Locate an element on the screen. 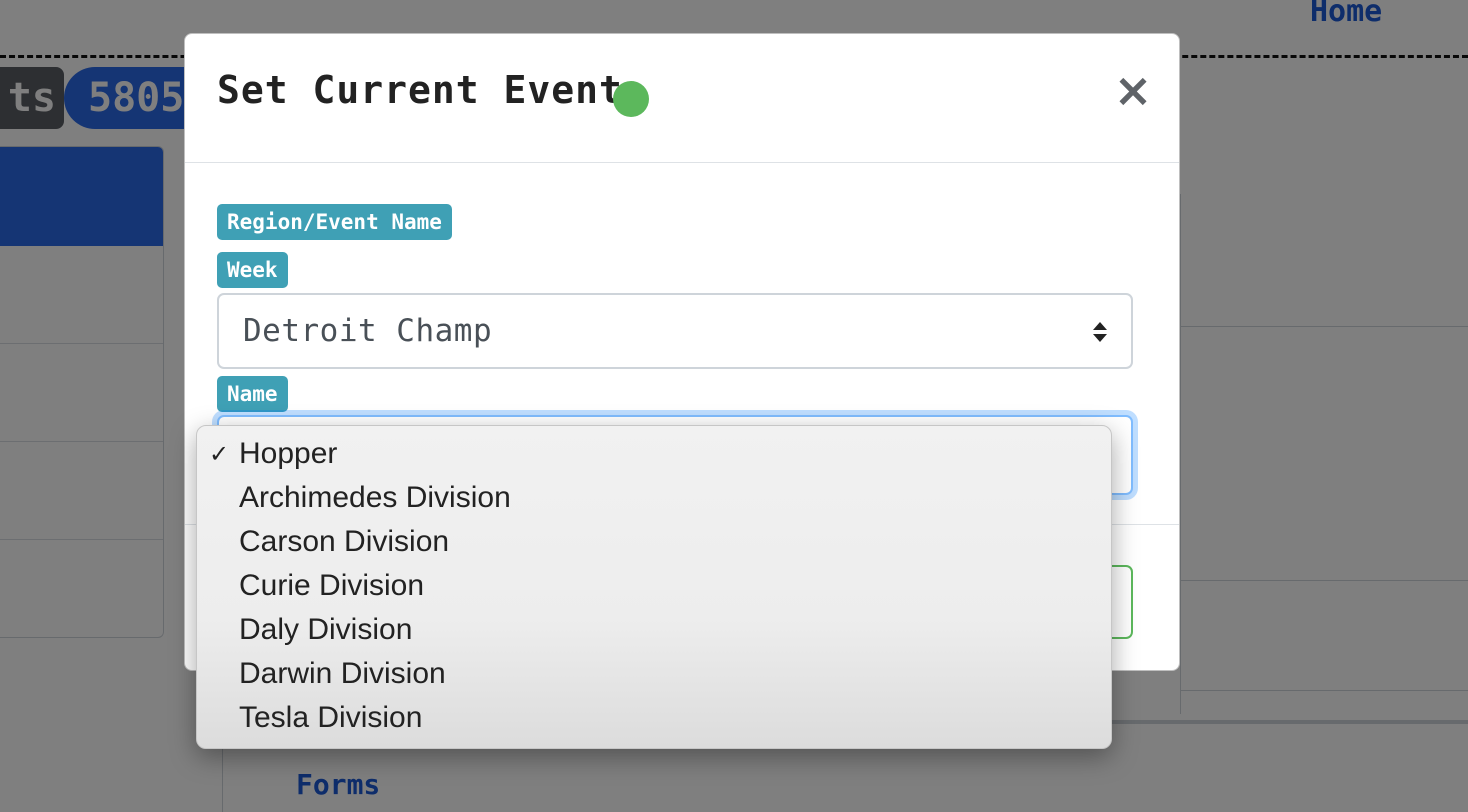  dropdown-option-label: Carson Division is located at coordinates (344, 541).